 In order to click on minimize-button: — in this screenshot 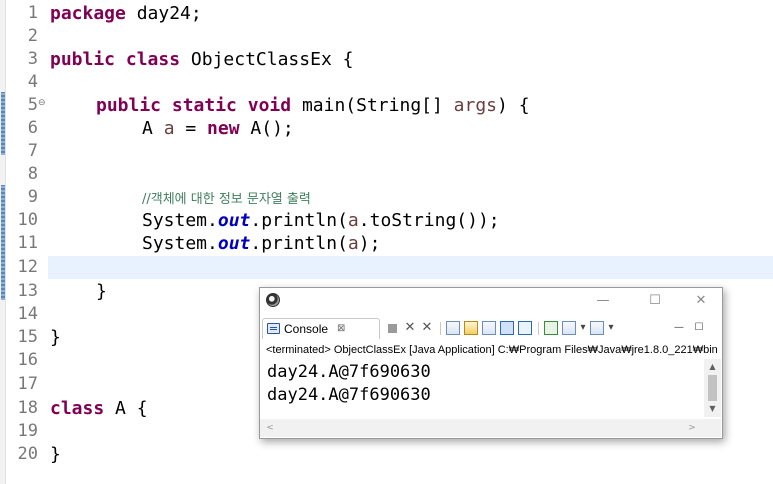, I will do `click(603, 301)`.